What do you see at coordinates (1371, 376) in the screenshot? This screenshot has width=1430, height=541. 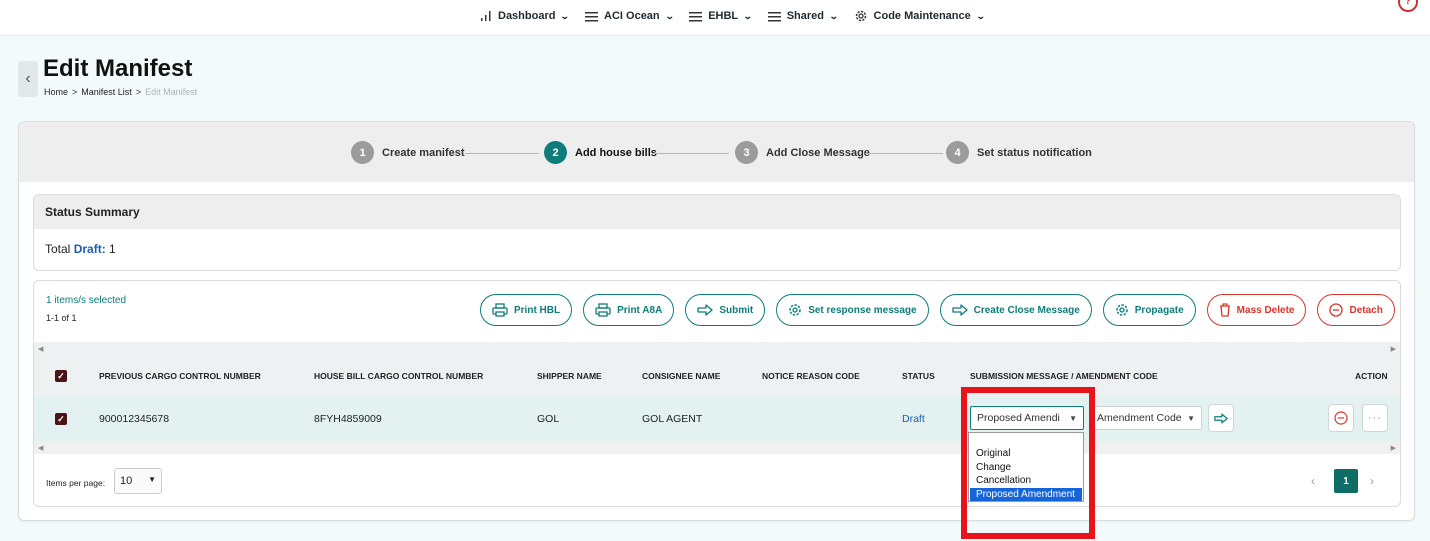 I see `col-action: ACTION` at bounding box center [1371, 376].